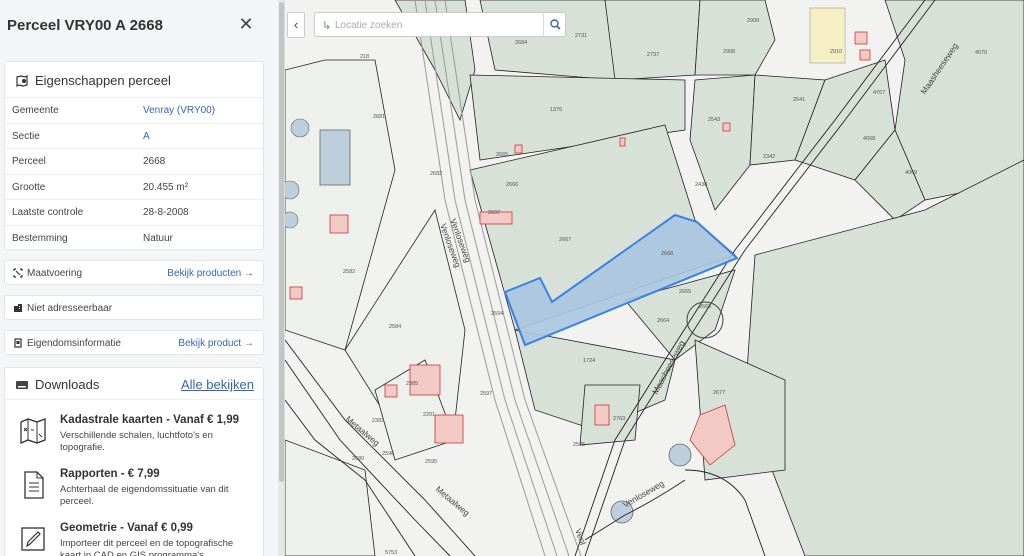 Image resolution: width=1024 pixels, height=556 pixels. What do you see at coordinates (701, 185) in the screenshot?
I see `parcel-label: 2438` at bounding box center [701, 185].